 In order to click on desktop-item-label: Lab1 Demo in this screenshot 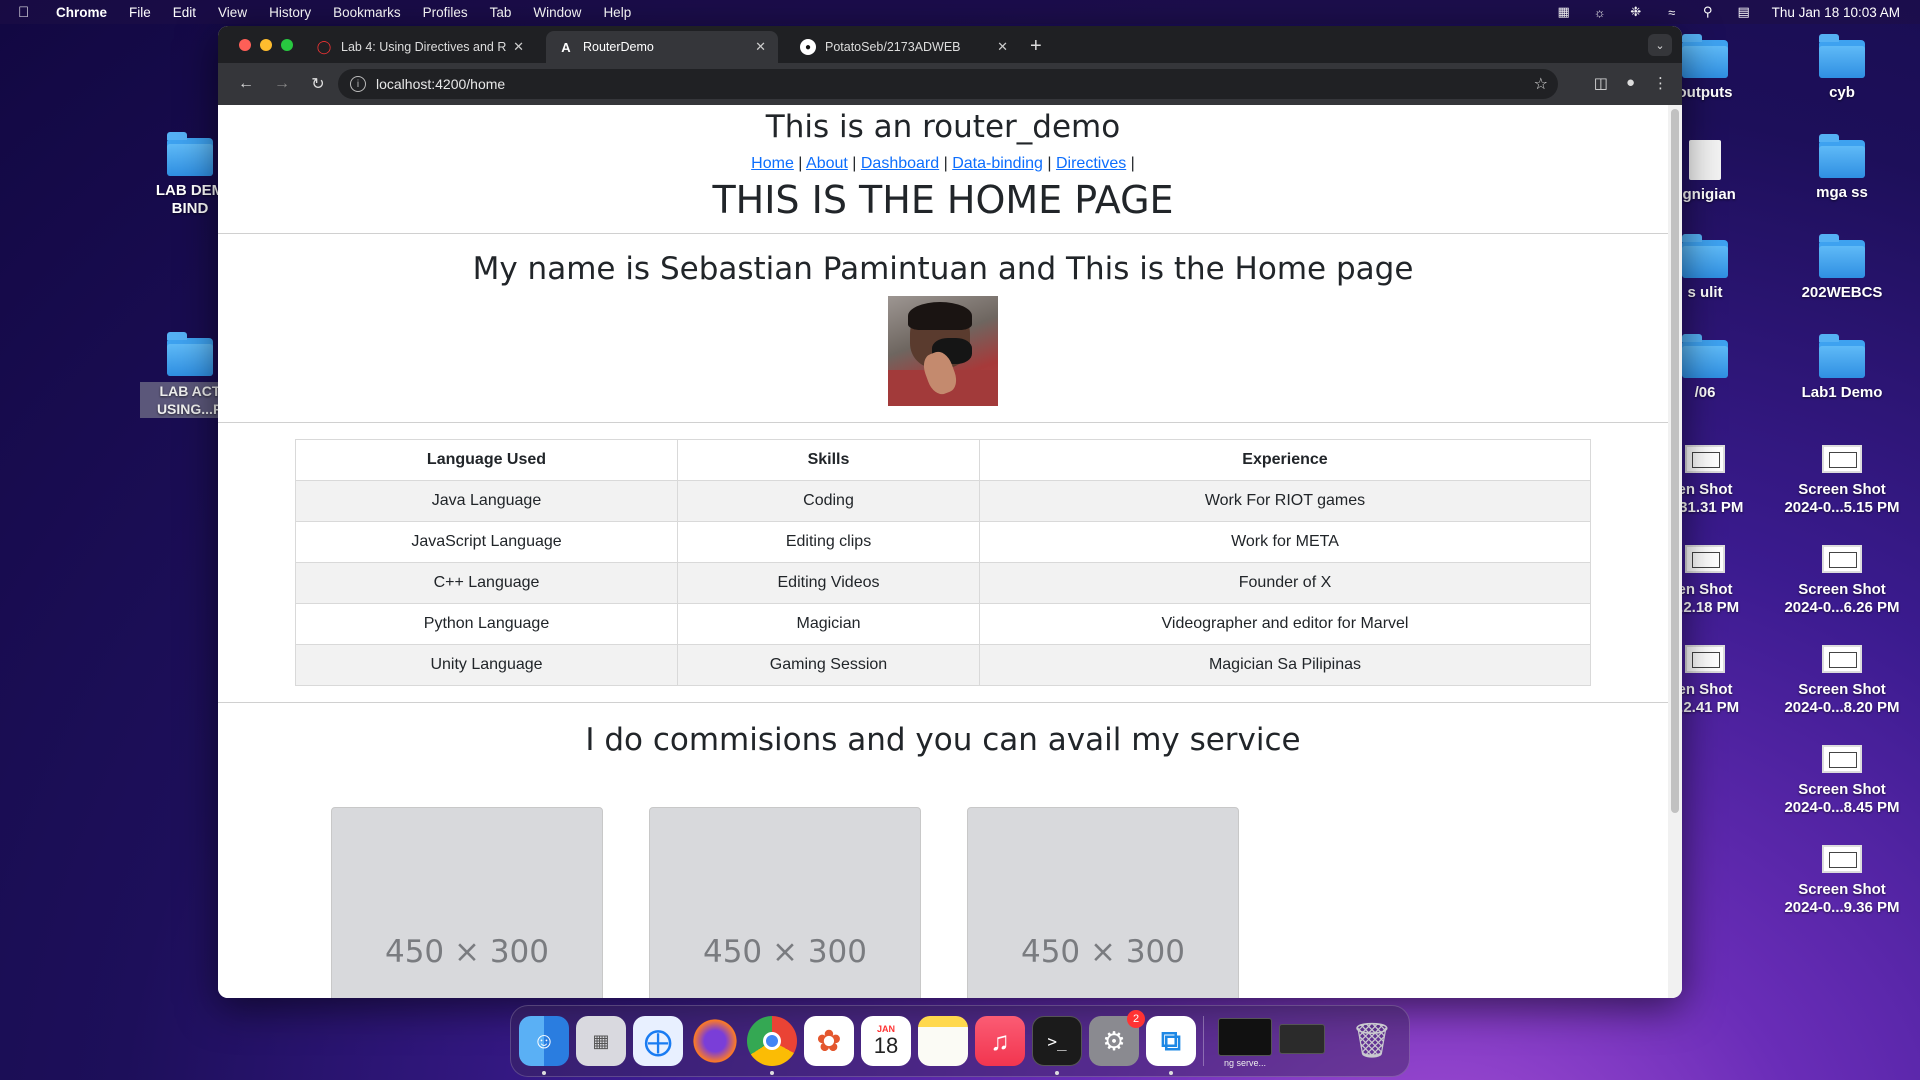, I will do `click(1842, 392)`.